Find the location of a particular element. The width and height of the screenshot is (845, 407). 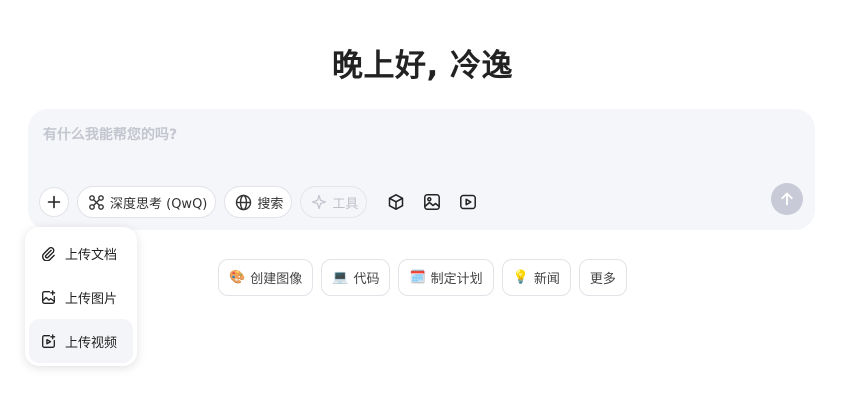

deep-think-label: 深度思考 (QwQ) is located at coordinates (159, 204).